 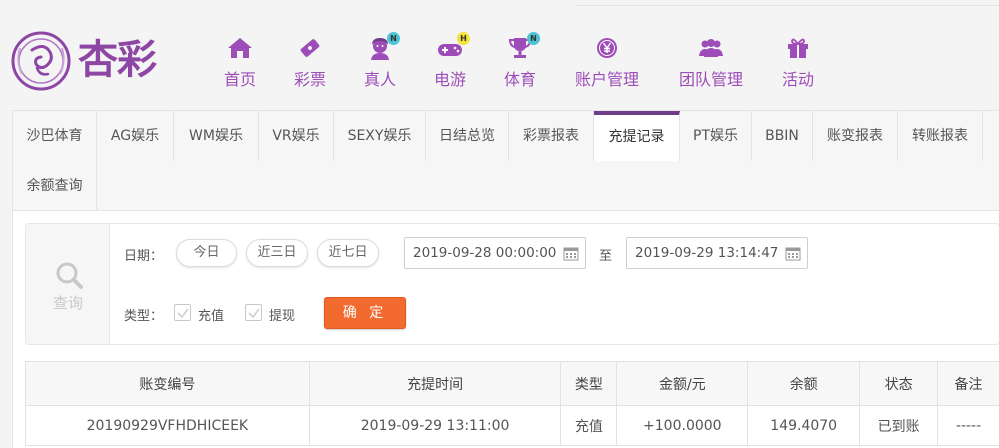 What do you see at coordinates (523, 46) in the screenshot?
I see `trophy-icon: N` at bounding box center [523, 46].